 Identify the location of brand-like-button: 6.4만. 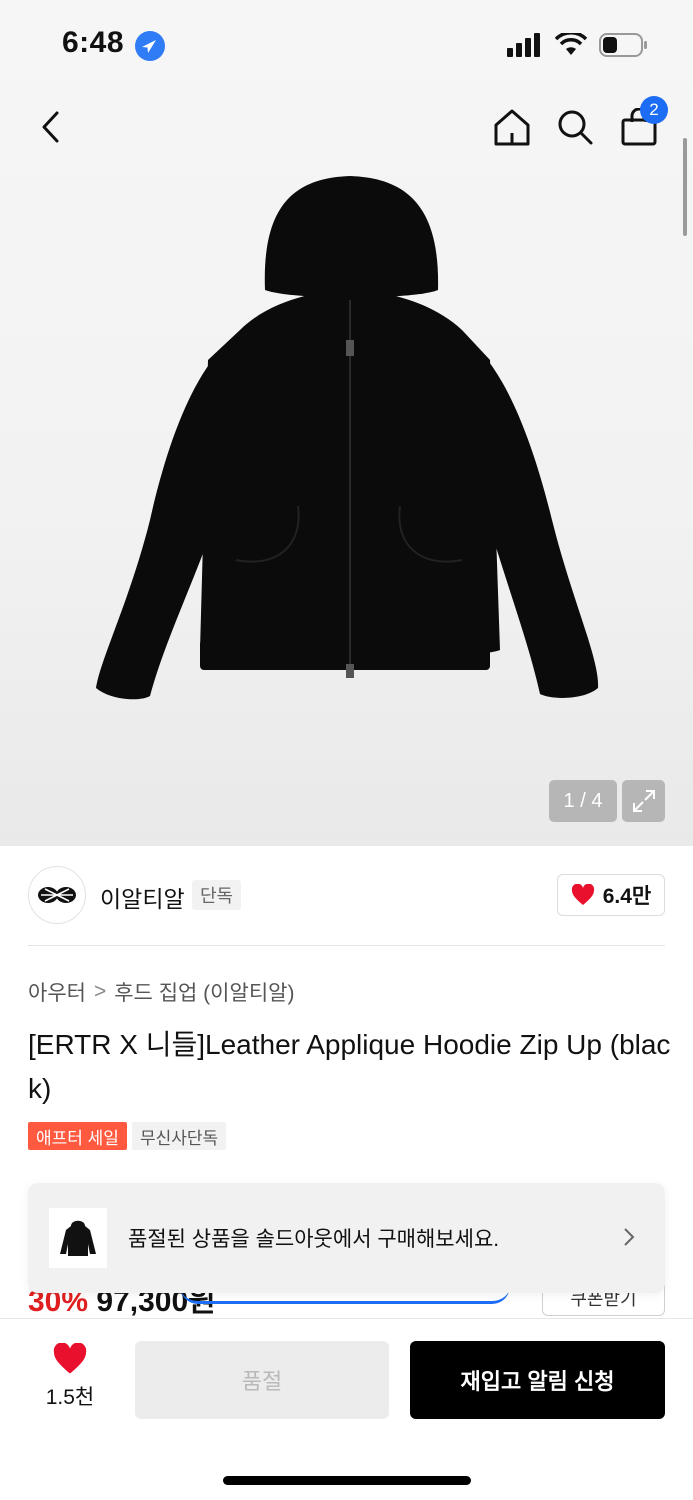
(611, 895).